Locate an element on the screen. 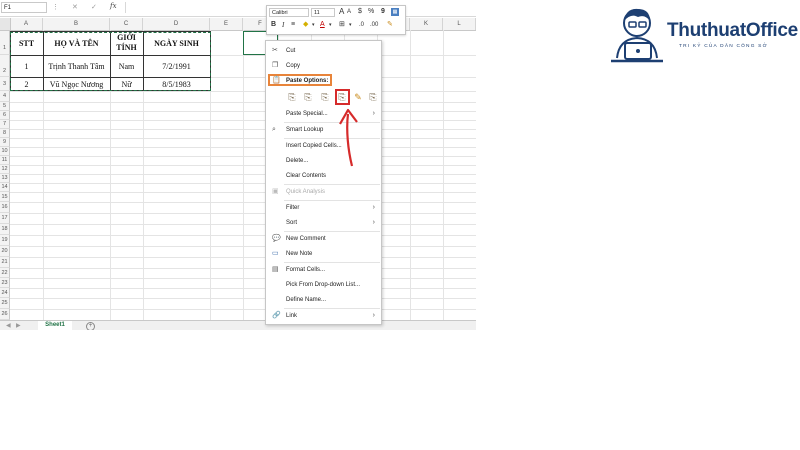  borders-icon: ⊞ is located at coordinates (342, 25).